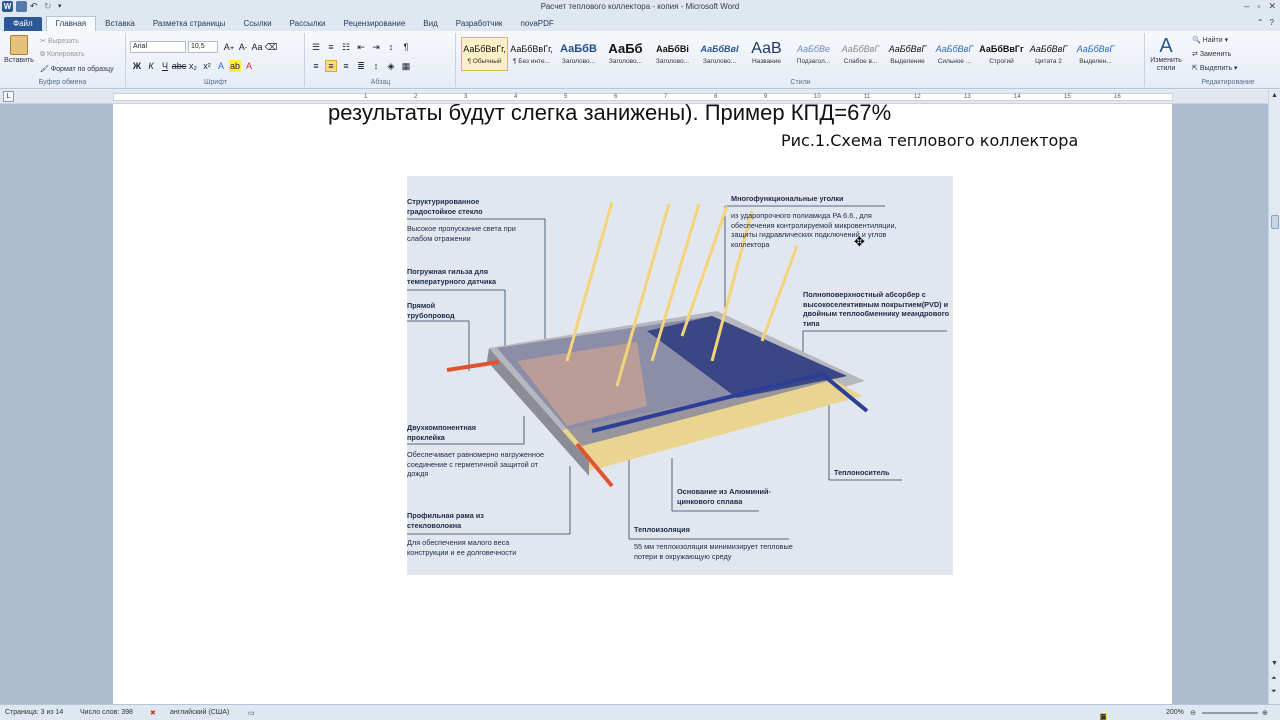  I want to click on macro-record-icon: ▭, so click(251, 713).